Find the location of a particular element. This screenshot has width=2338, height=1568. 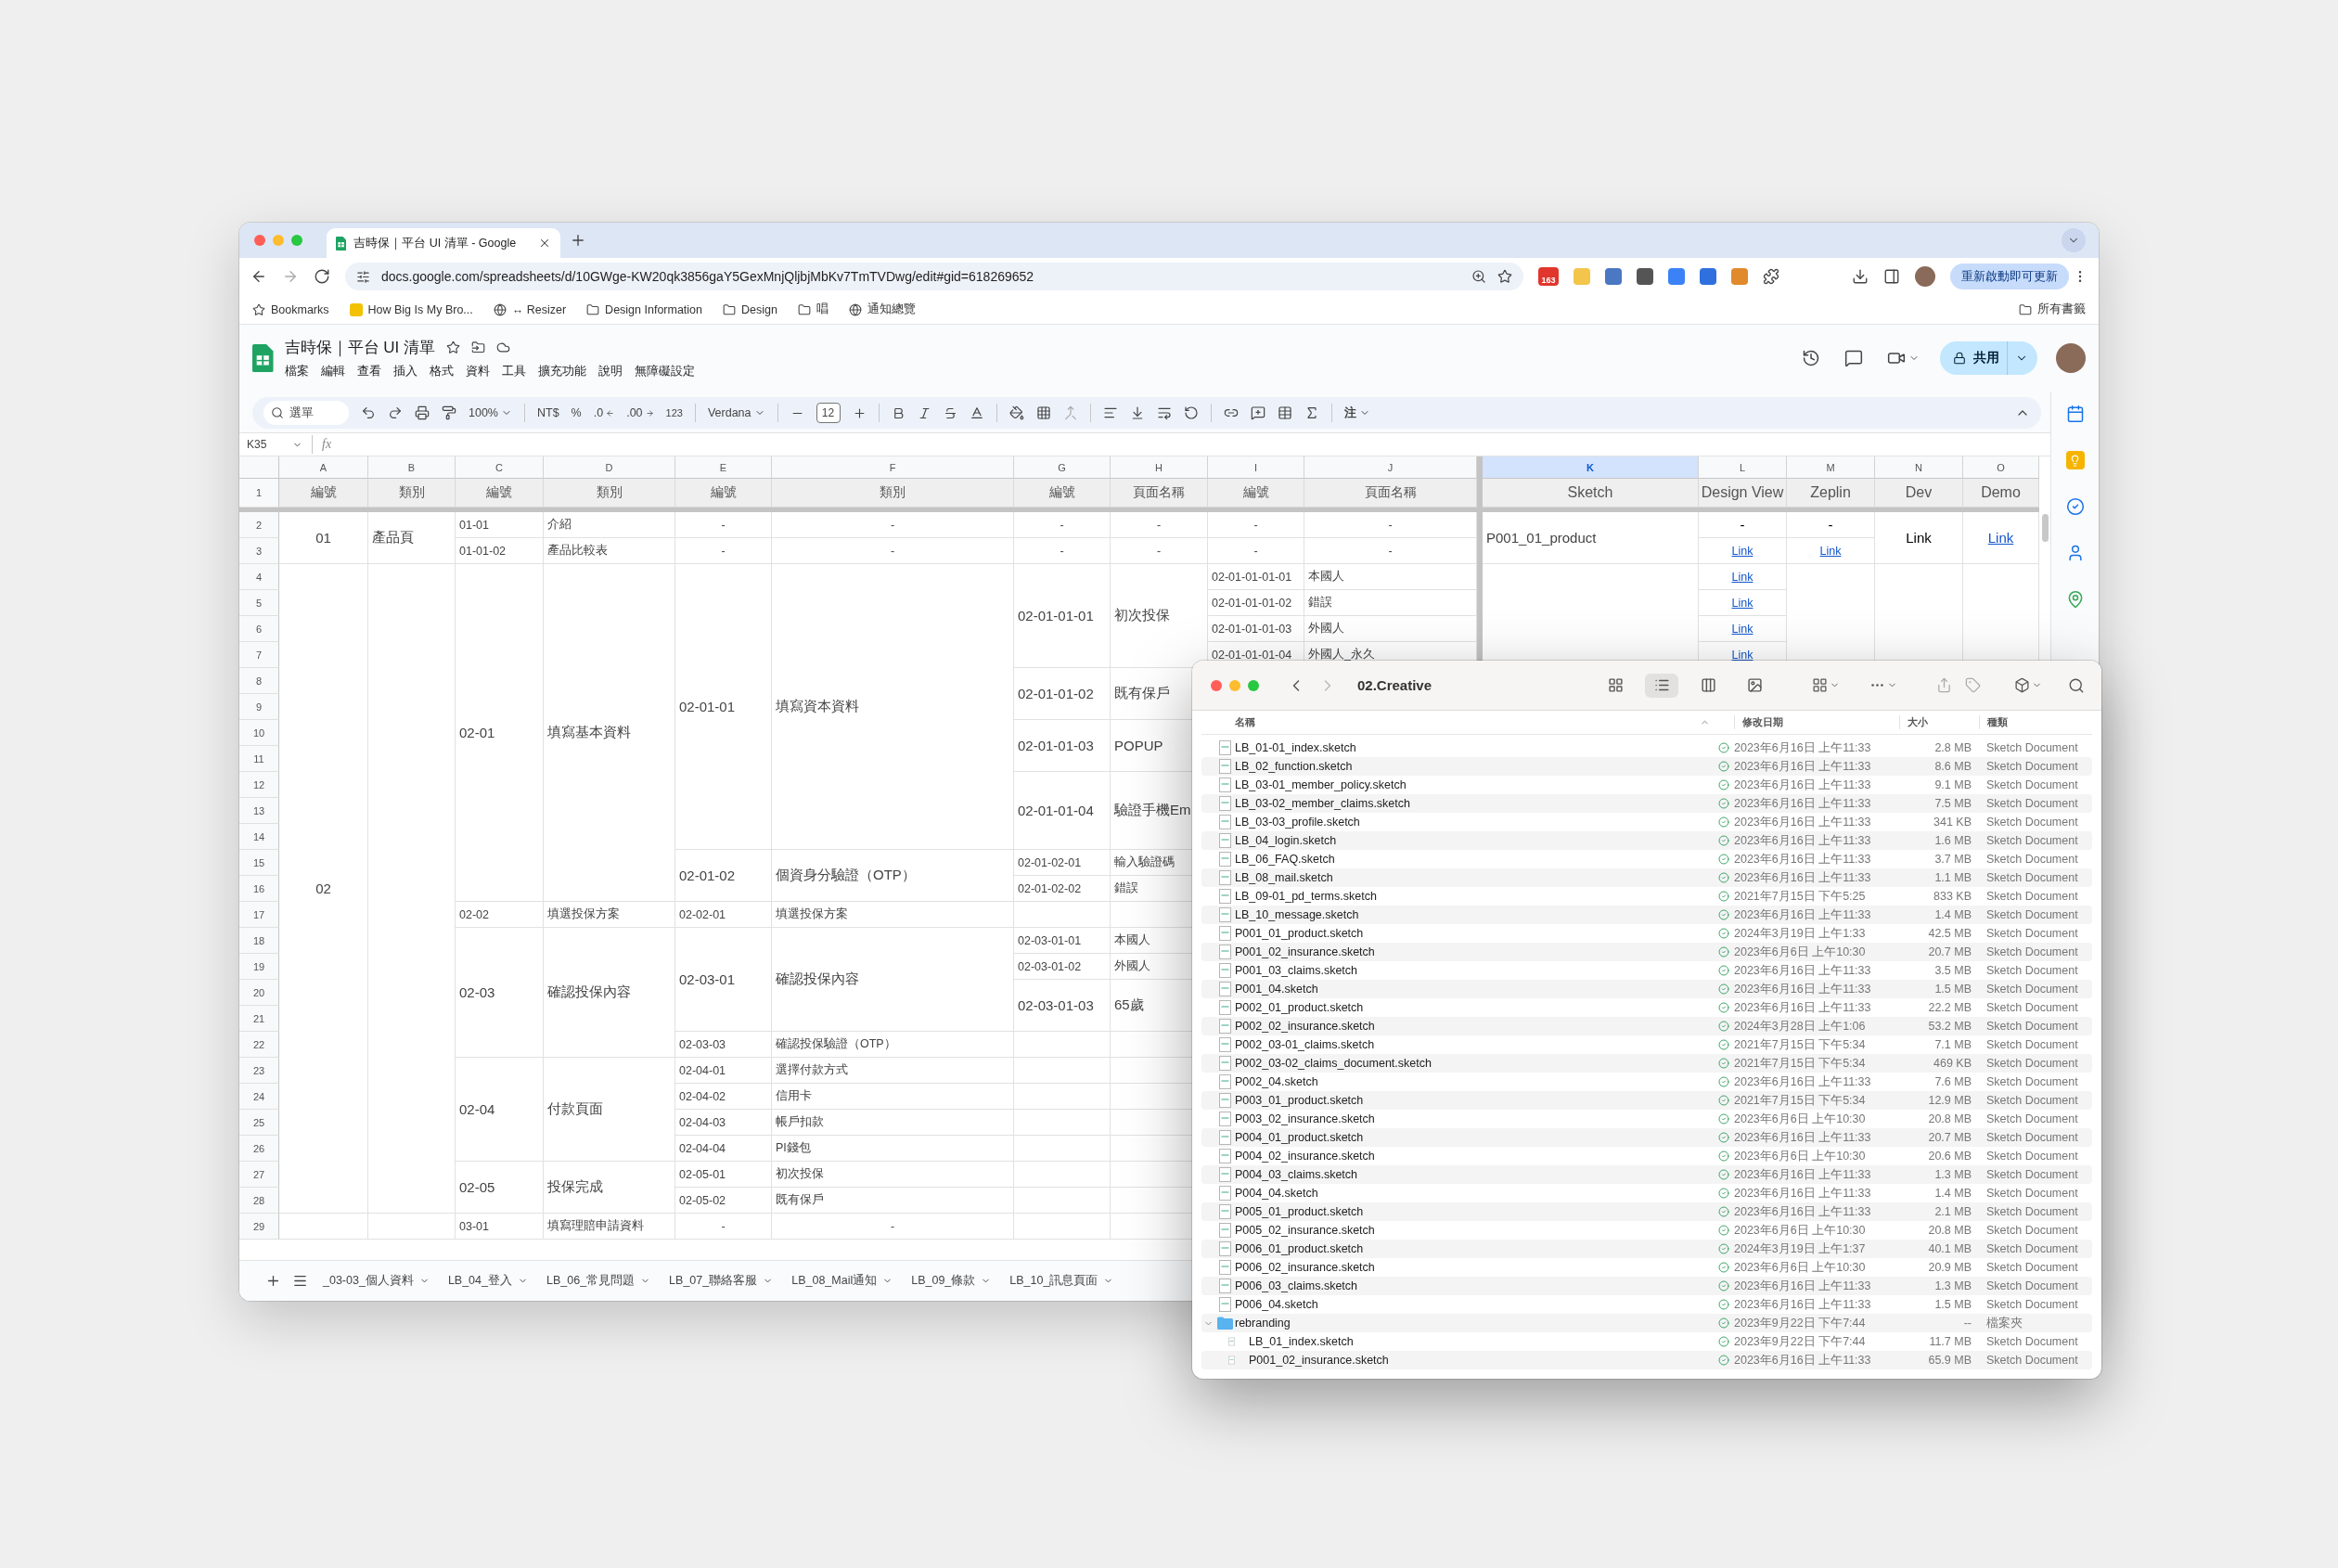

magnifier-icon is located at coordinates (1479, 277).